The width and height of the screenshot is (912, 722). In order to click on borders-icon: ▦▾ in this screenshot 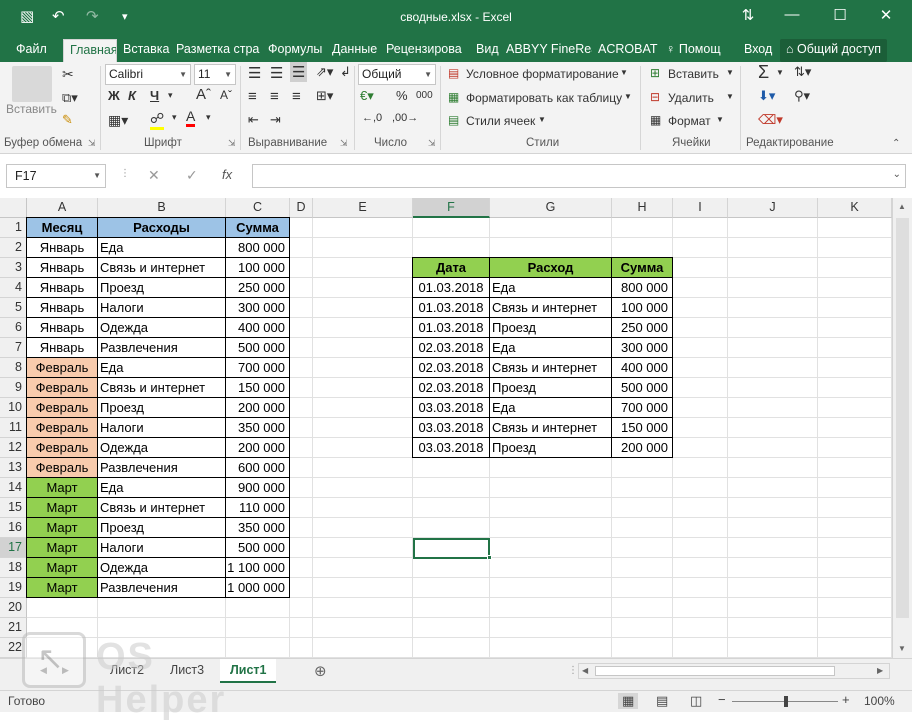, I will do `click(118, 120)`.